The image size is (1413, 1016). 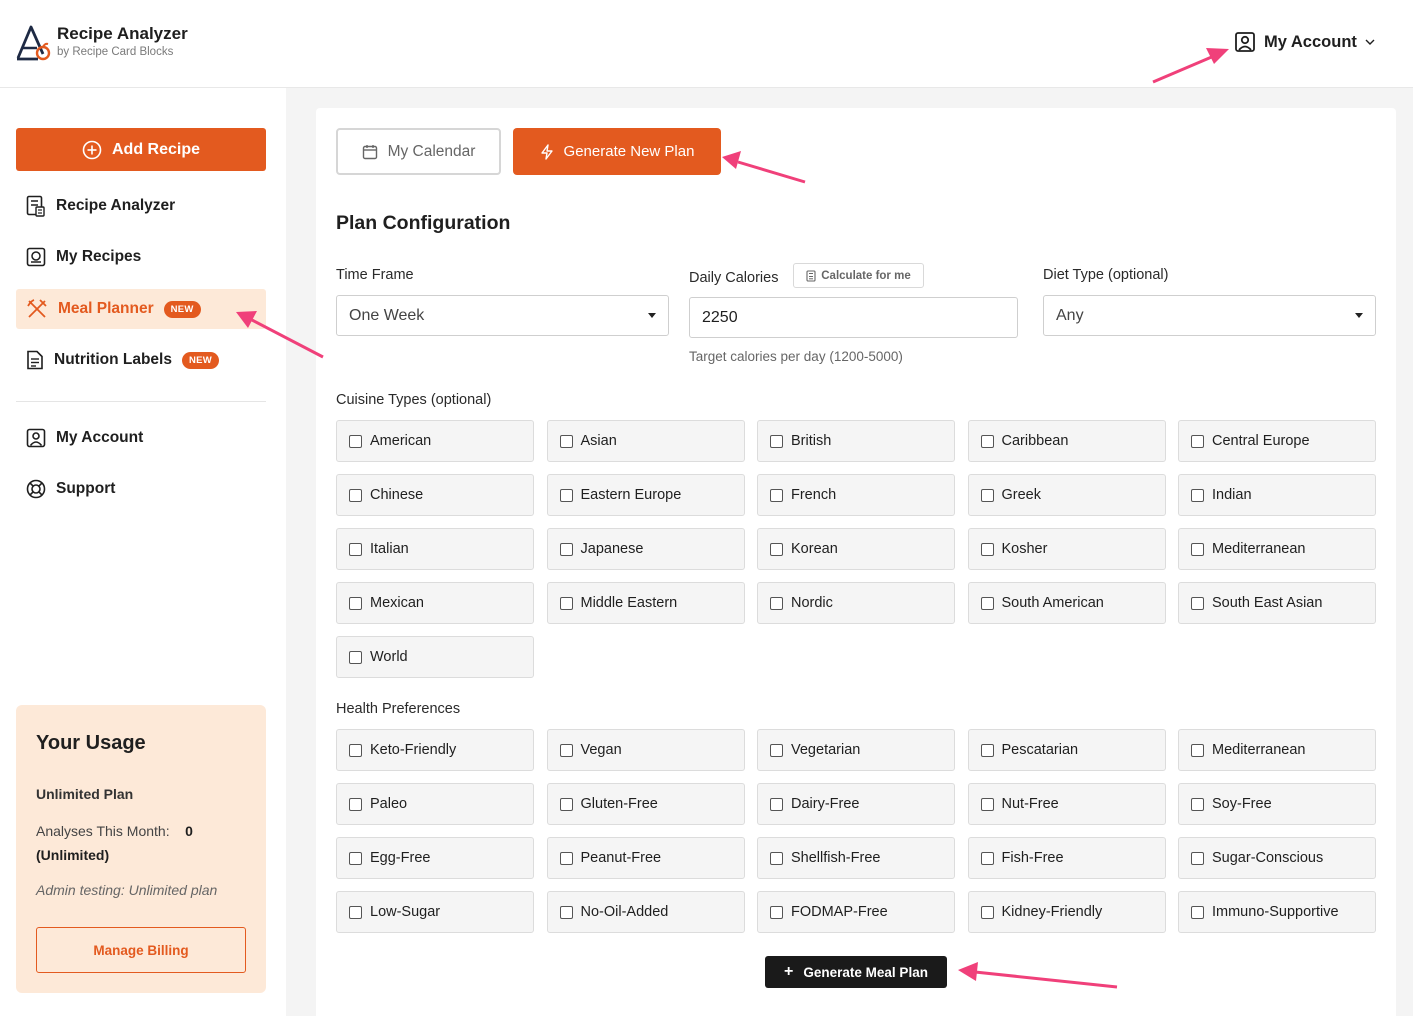 What do you see at coordinates (141, 360) in the screenshot?
I see `sidebar-item-nutrition-labels: Nutrition Labels NEW` at bounding box center [141, 360].